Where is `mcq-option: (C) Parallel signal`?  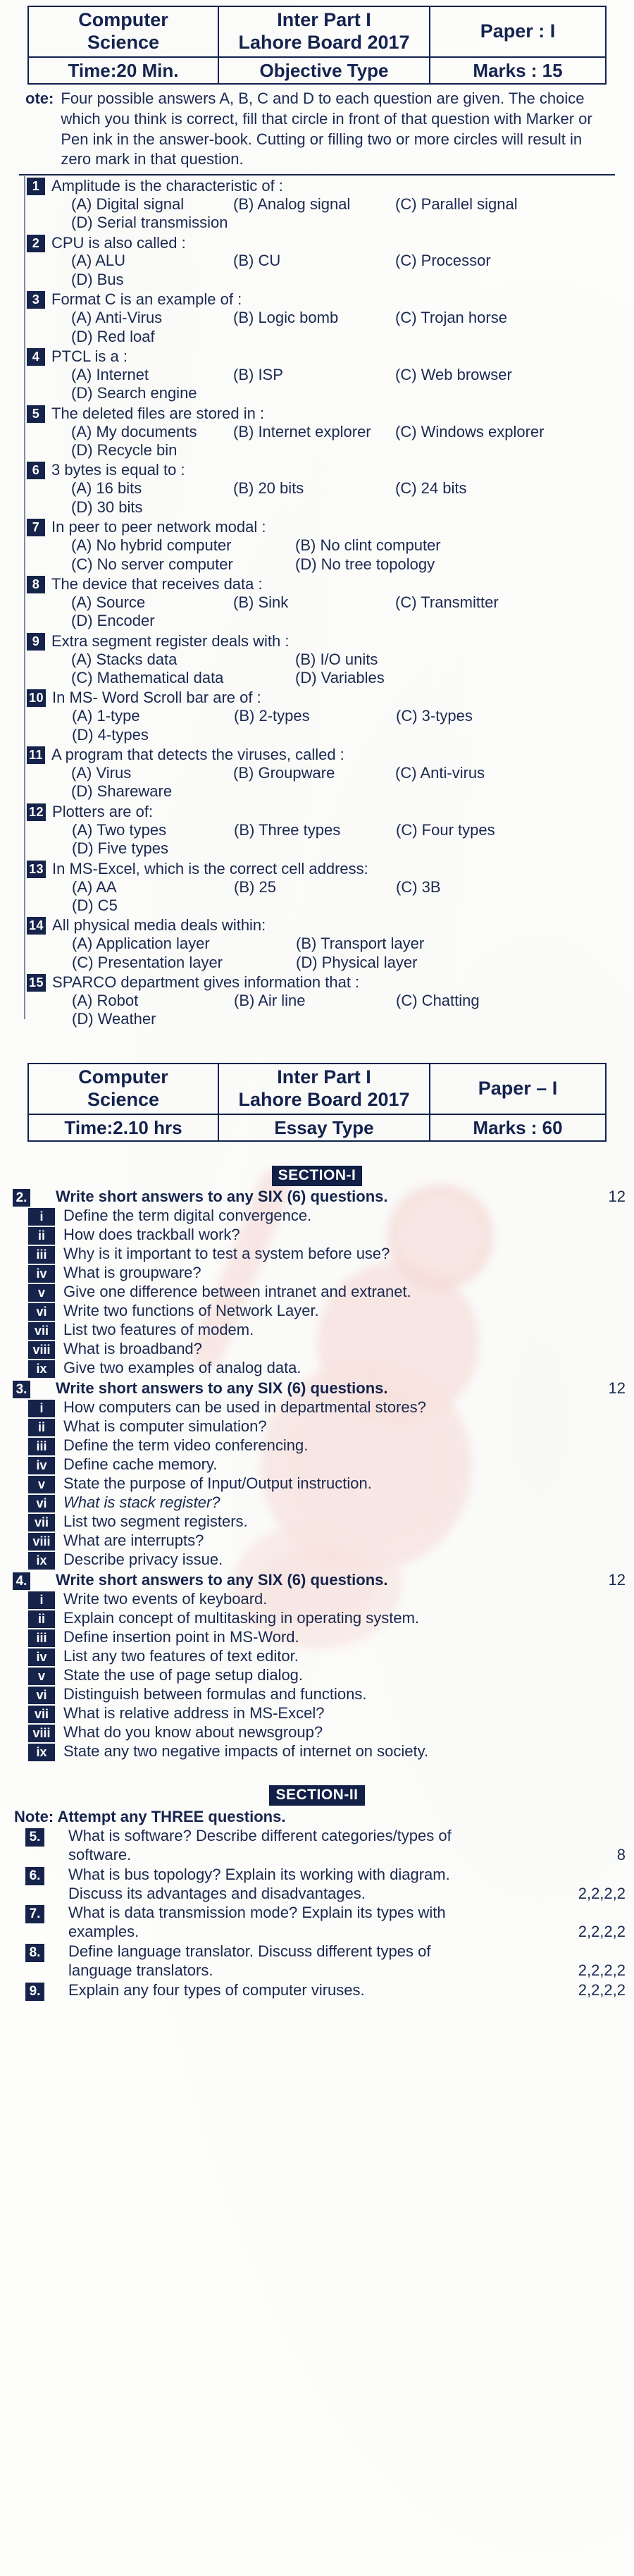 mcq-option: (C) Parallel signal is located at coordinates (476, 204).